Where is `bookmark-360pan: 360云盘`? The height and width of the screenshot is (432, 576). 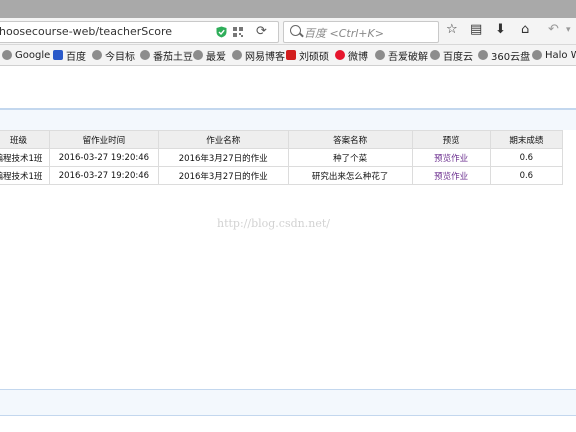 bookmark-360pan: 360云盘 is located at coordinates (504, 55).